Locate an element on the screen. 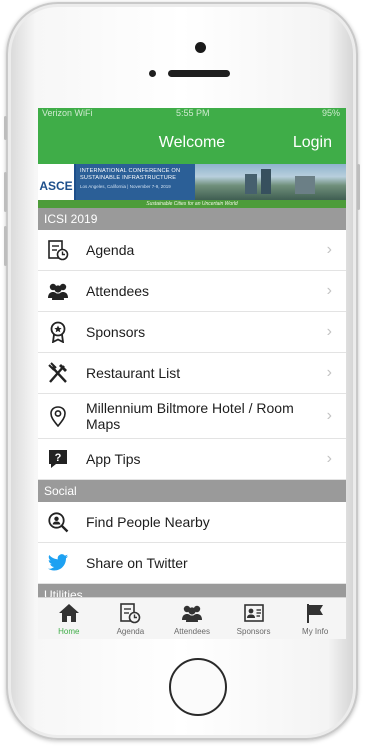  menu-item-label: Sponsors is located at coordinates (116, 332).